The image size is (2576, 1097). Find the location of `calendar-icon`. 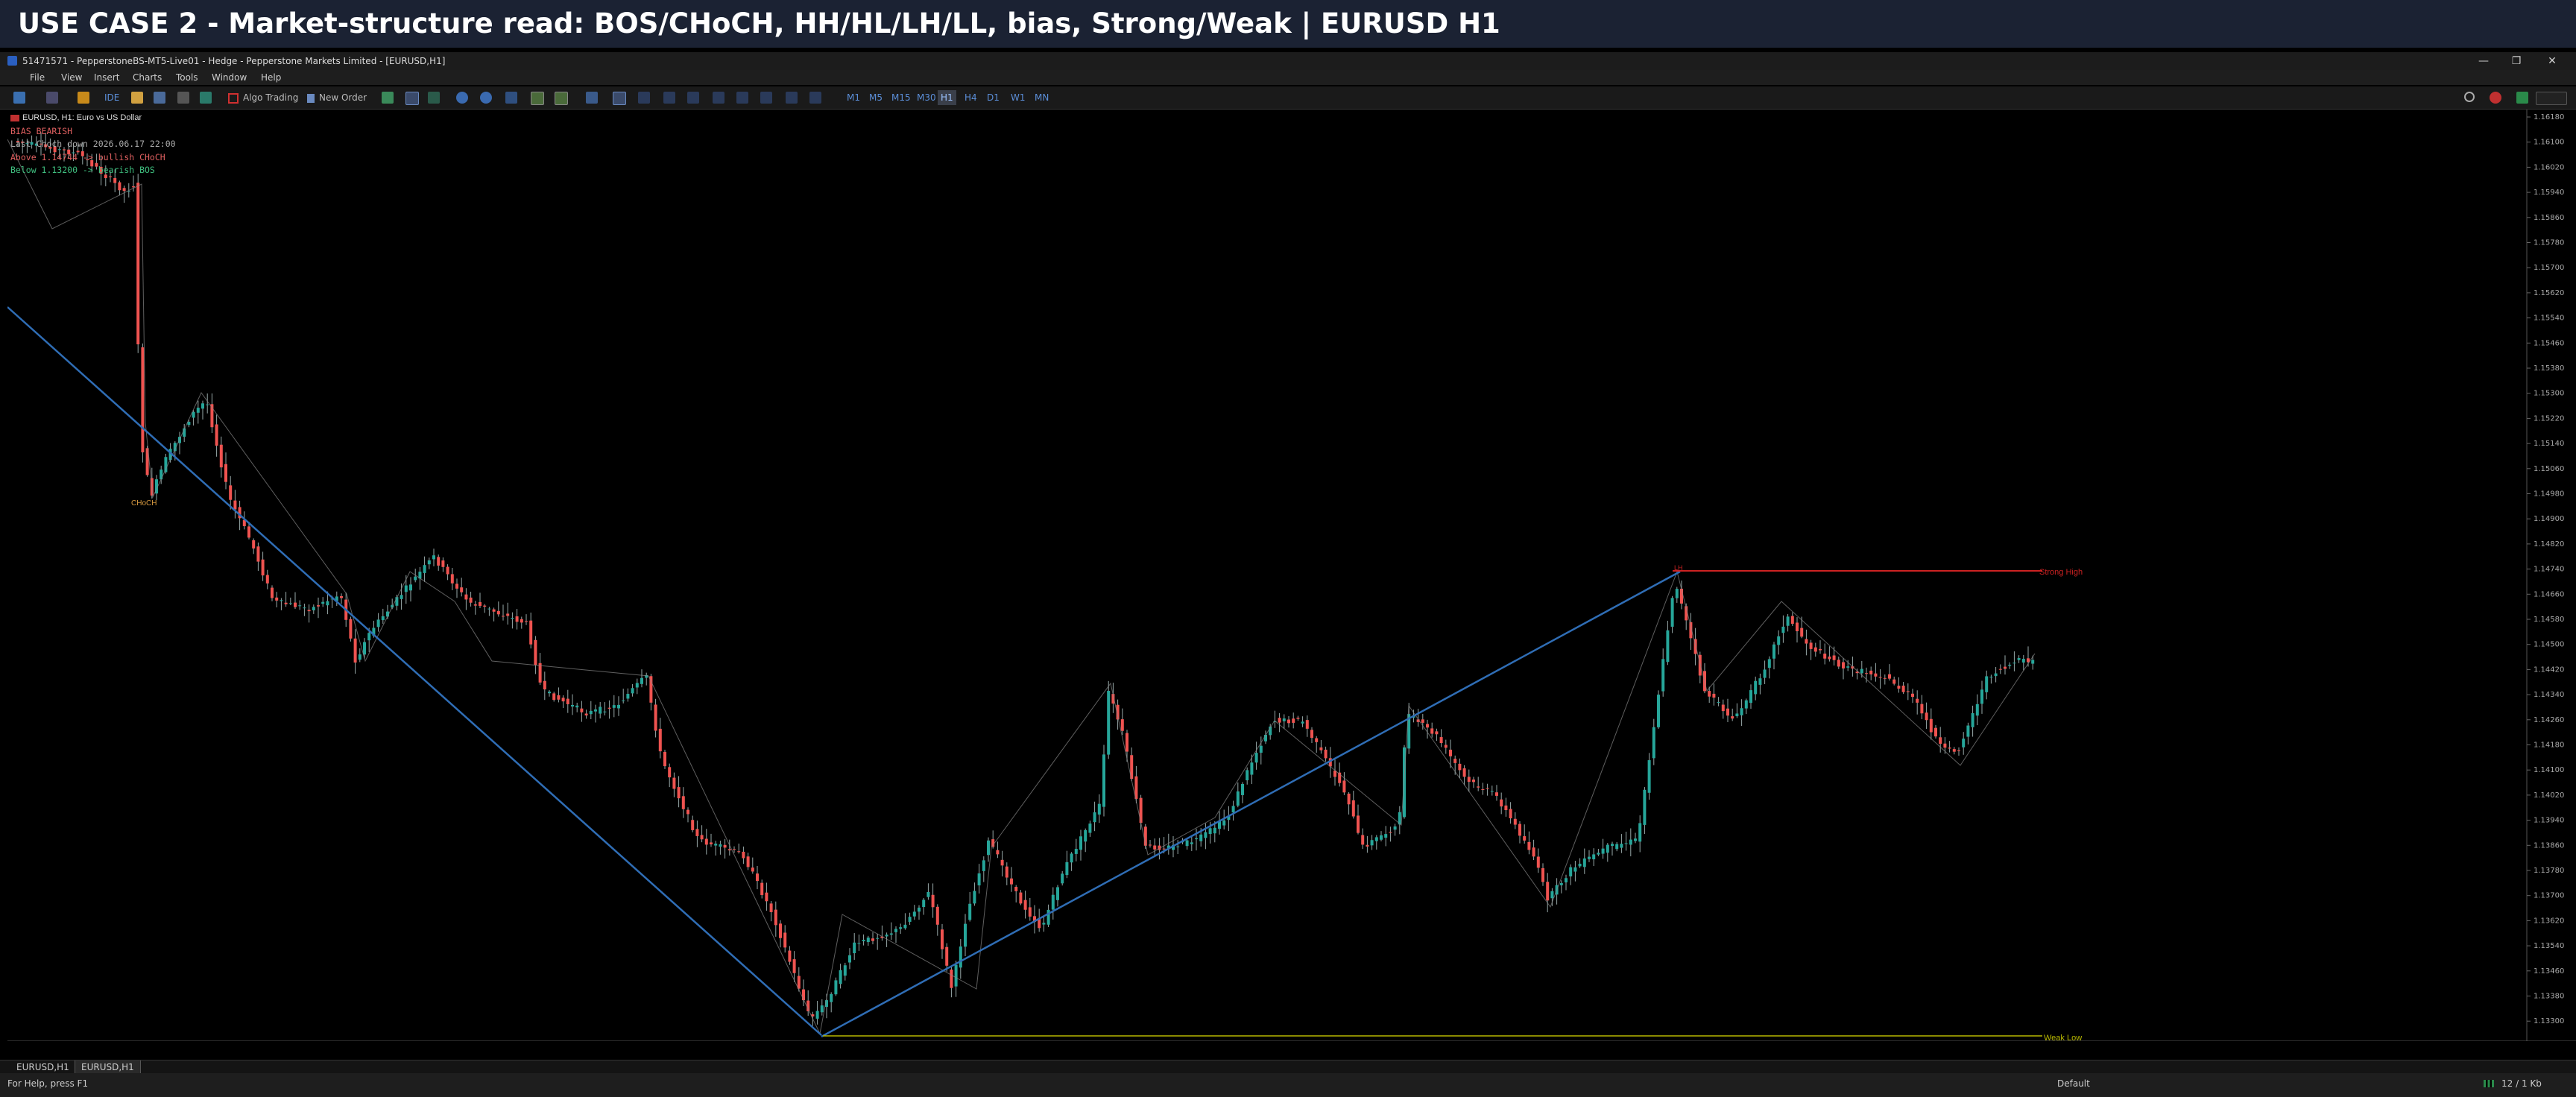

calendar-icon is located at coordinates (160, 98).